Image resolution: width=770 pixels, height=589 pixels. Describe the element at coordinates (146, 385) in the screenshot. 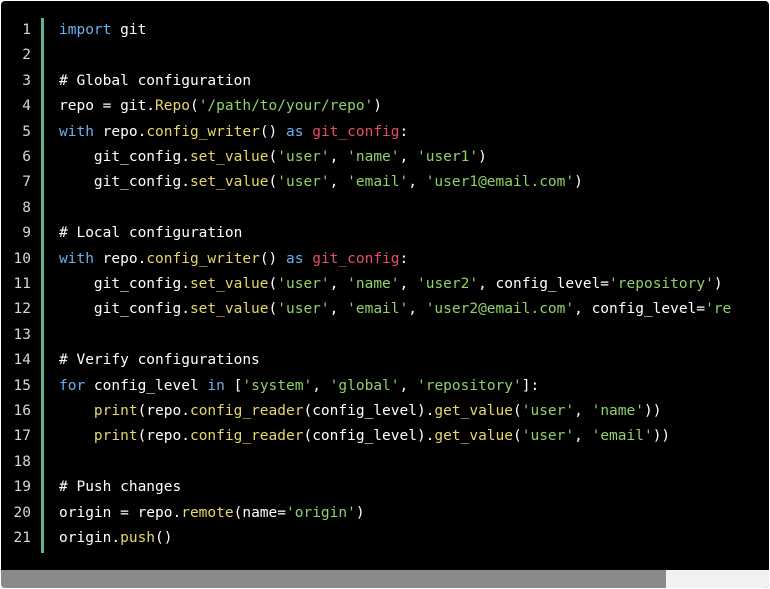

I see `code-token: config_level` at that location.